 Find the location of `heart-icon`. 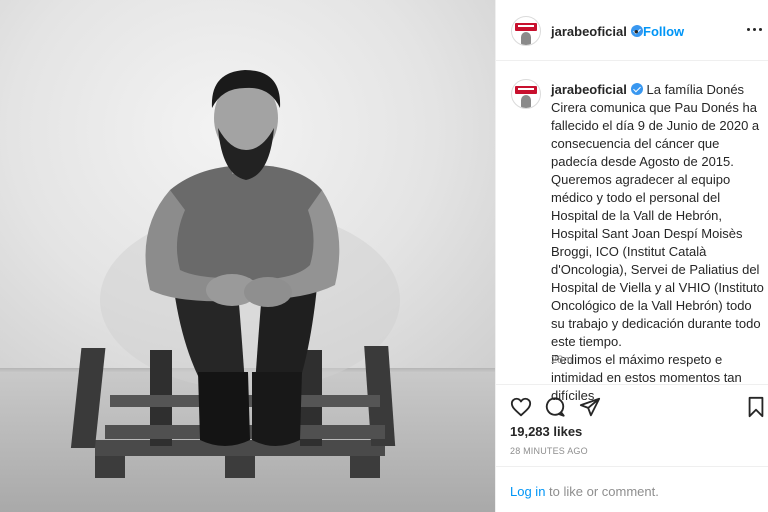

heart-icon is located at coordinates (521, 407).